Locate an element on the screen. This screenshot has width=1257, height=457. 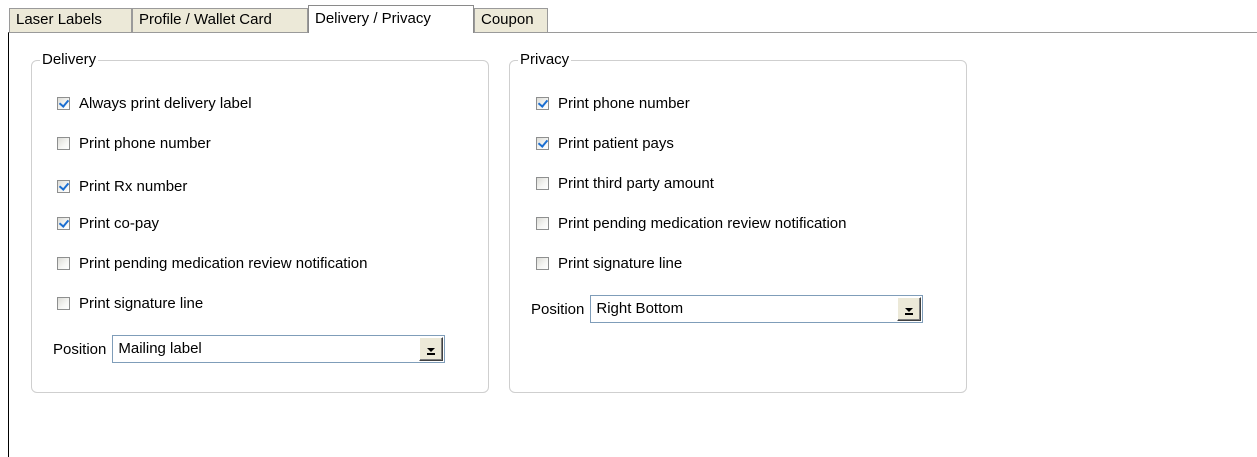
privacy-position-label: Position is located at coordinates (558, 309).